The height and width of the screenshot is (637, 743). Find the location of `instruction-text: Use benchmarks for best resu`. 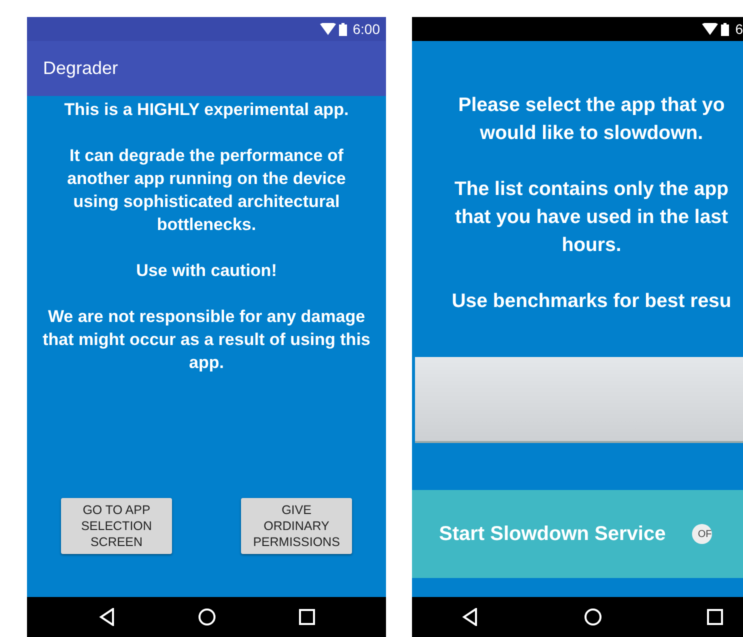

instruction-text: Use benchmarks for best resu is located at coordinates (592, 301).